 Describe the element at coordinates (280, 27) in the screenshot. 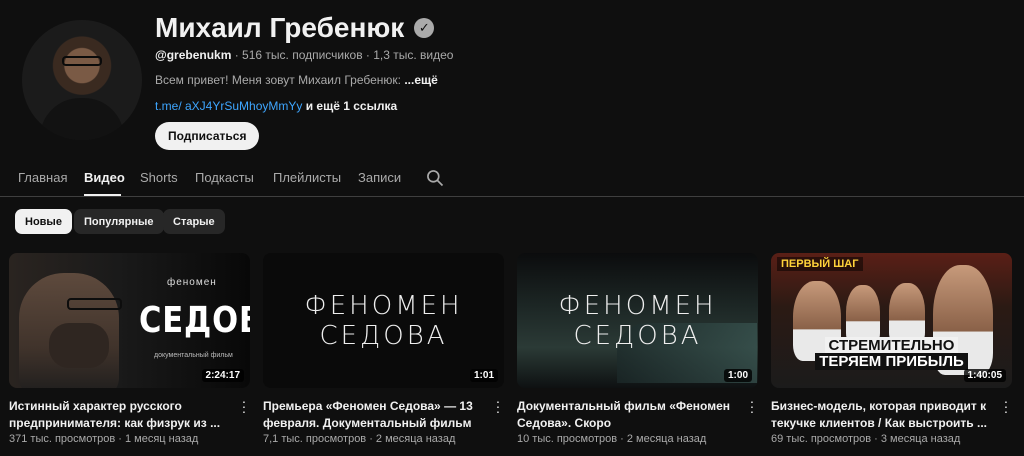

I see `channel-name: Михаил Гребенюк` at that location.